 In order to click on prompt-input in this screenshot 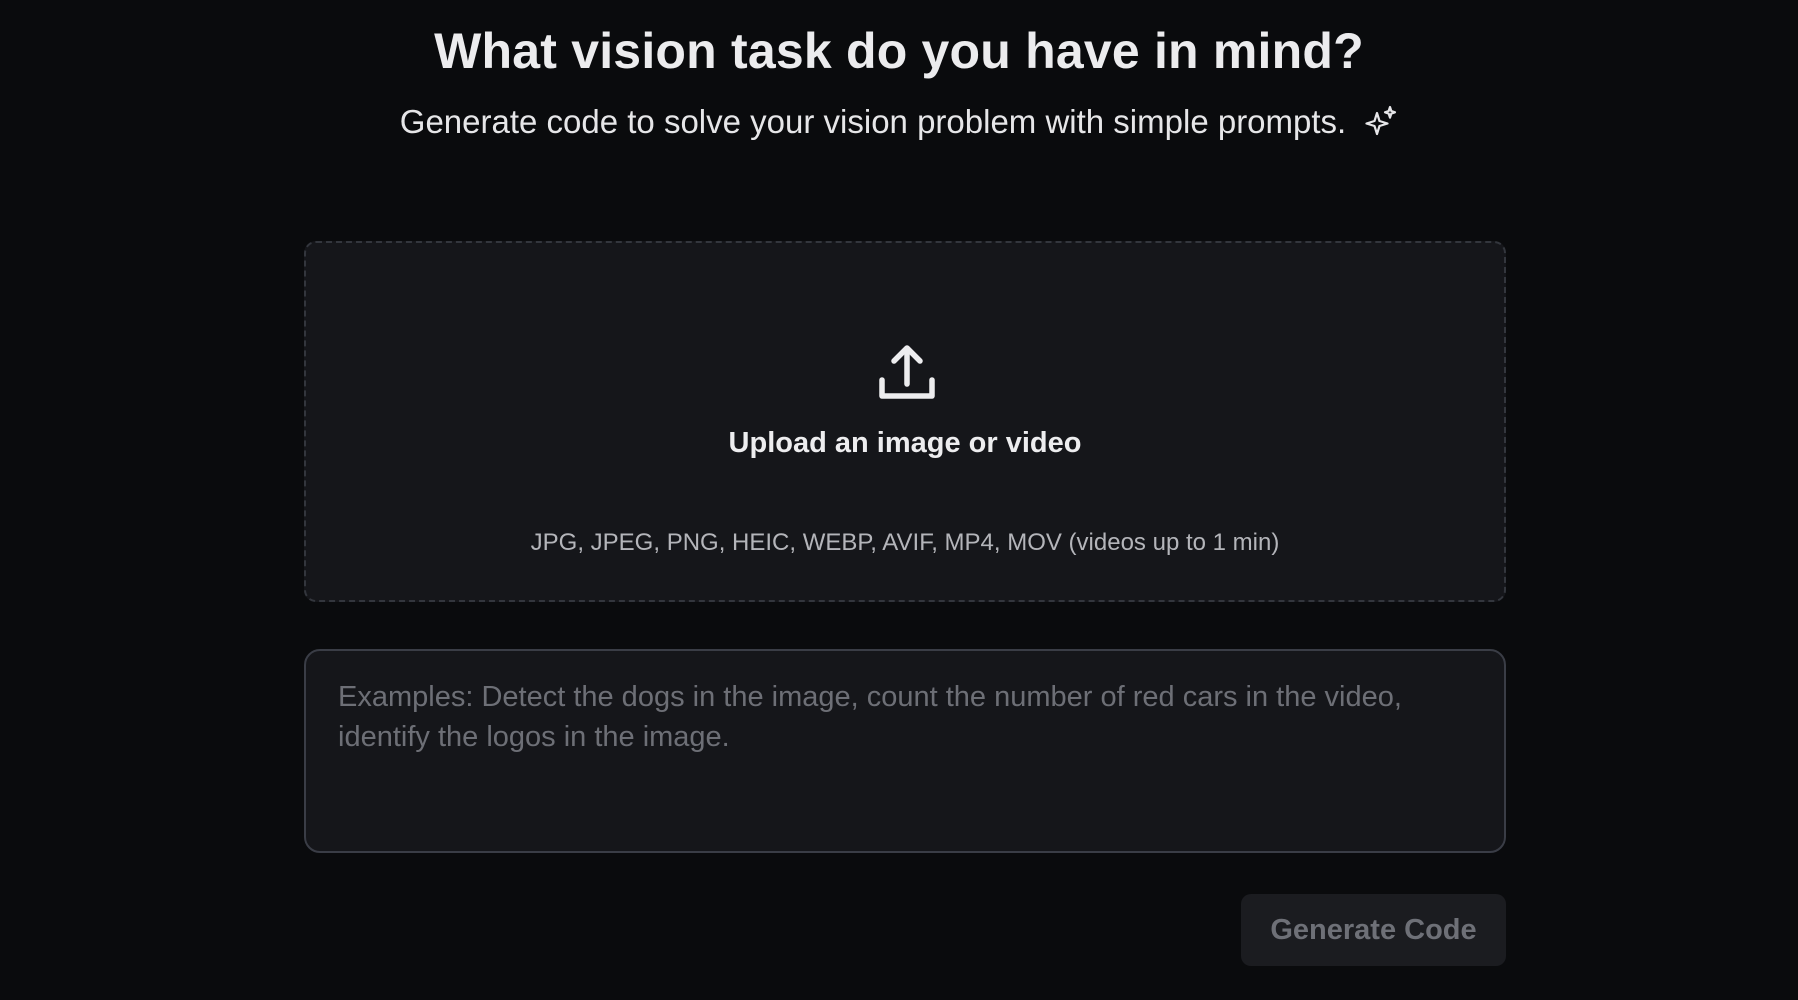, I will do `click(905, 751)`.